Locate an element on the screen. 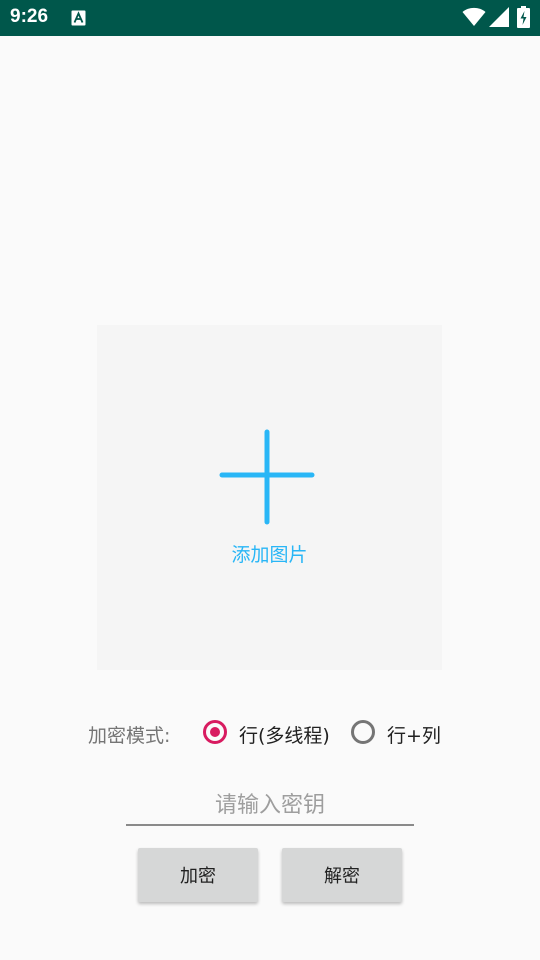  status-time: 9:26 is located at coordinates (29, 16).